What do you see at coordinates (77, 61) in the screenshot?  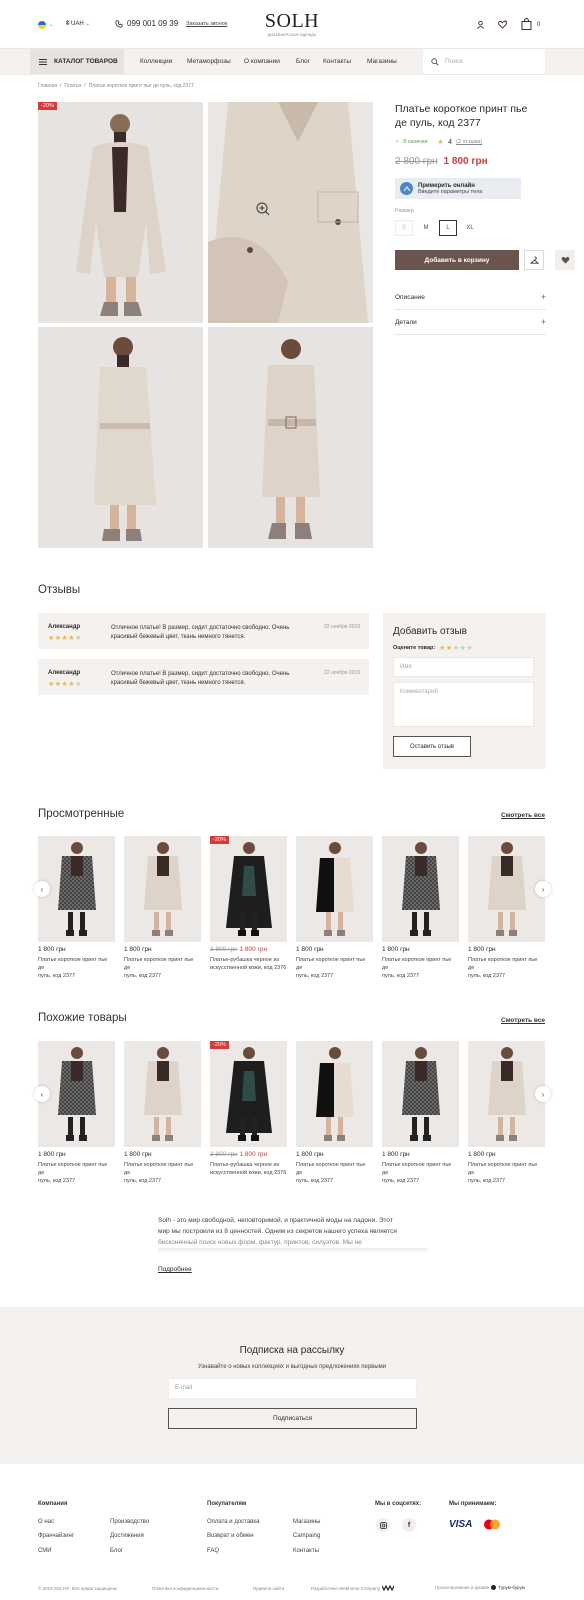 I see `catalog-button: КАТАЛОГ ТОВАРОВ` at bounding box center [77, 61].